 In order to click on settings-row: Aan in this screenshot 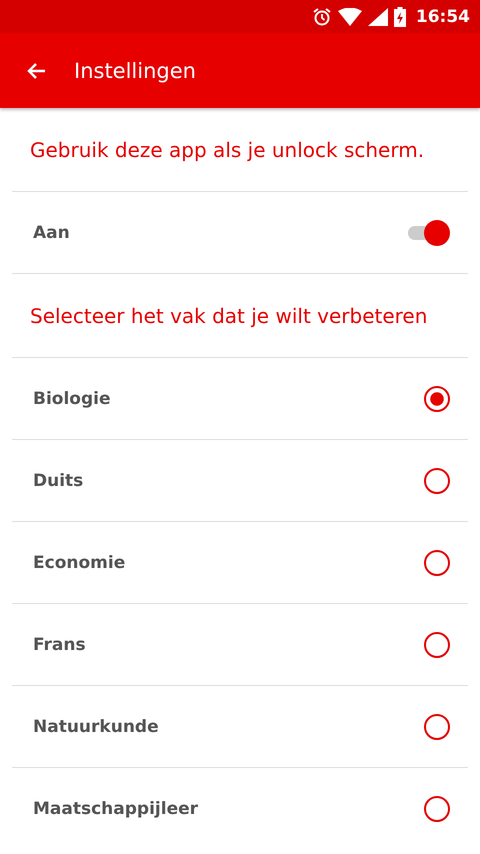, I will do `click(240, 233)`.